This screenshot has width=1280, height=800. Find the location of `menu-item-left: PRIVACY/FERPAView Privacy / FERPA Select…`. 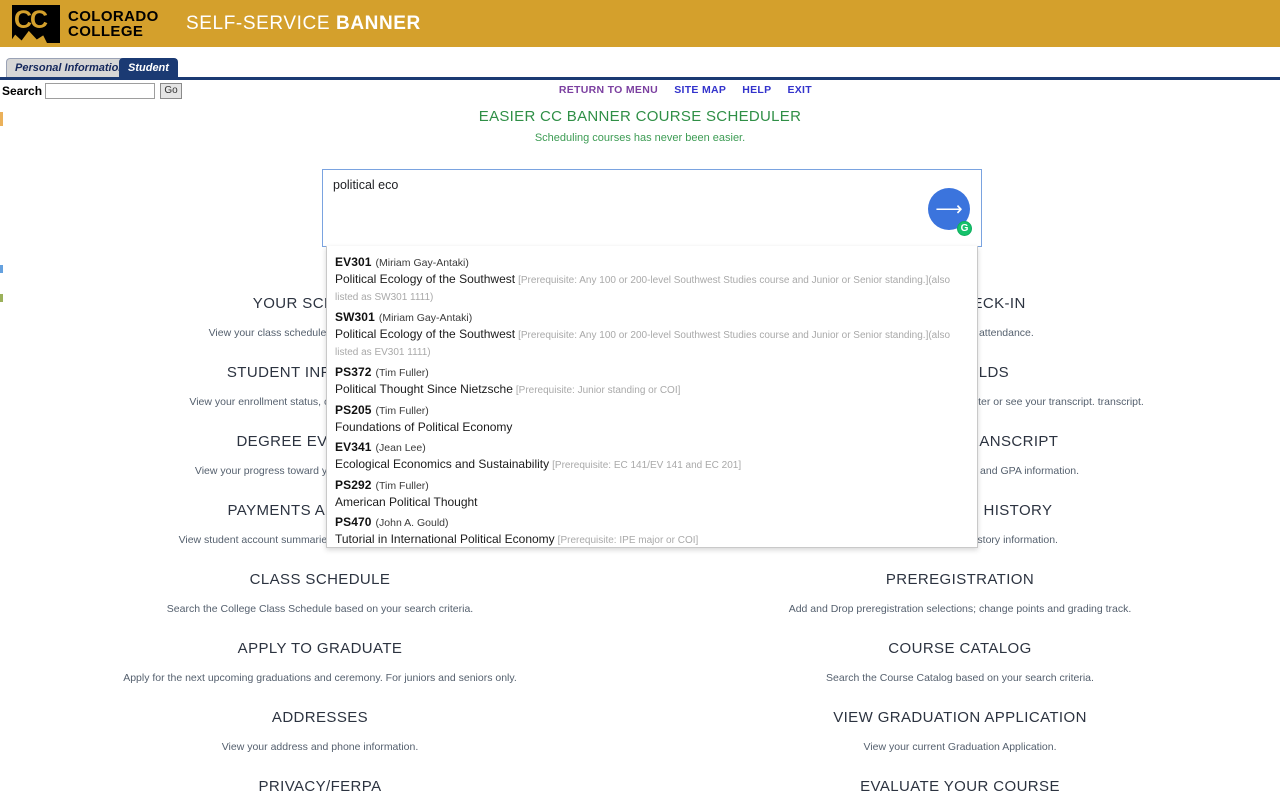

menu-item-left: PRIVACY/FERPAView Privacy / FERPA Select… is located at coordinates (320, 784).